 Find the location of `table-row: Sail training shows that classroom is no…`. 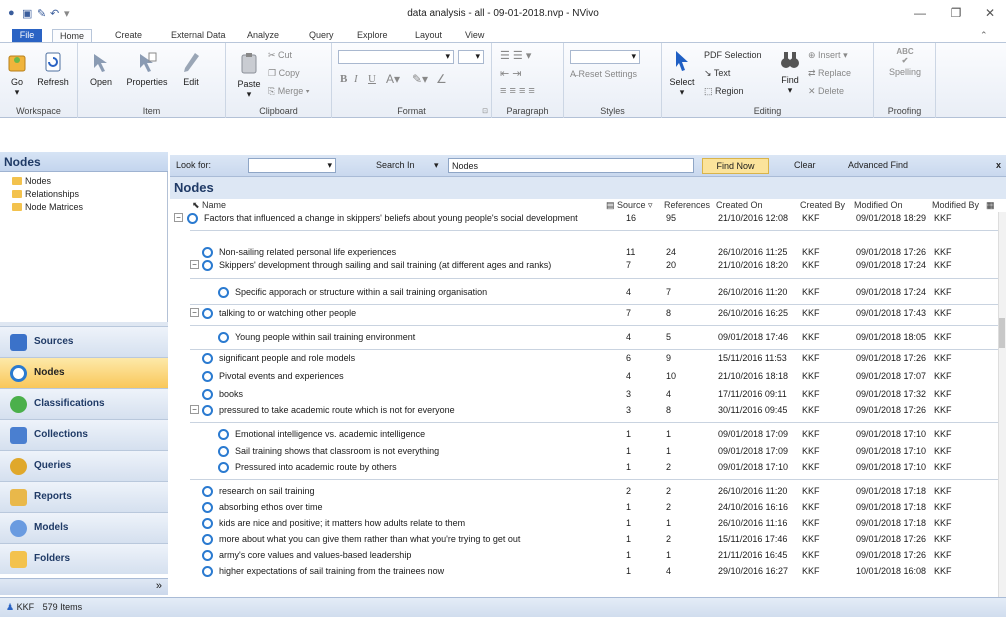

table-row: Sail training shows that classroom is no… is located at coordinates (584, 452).